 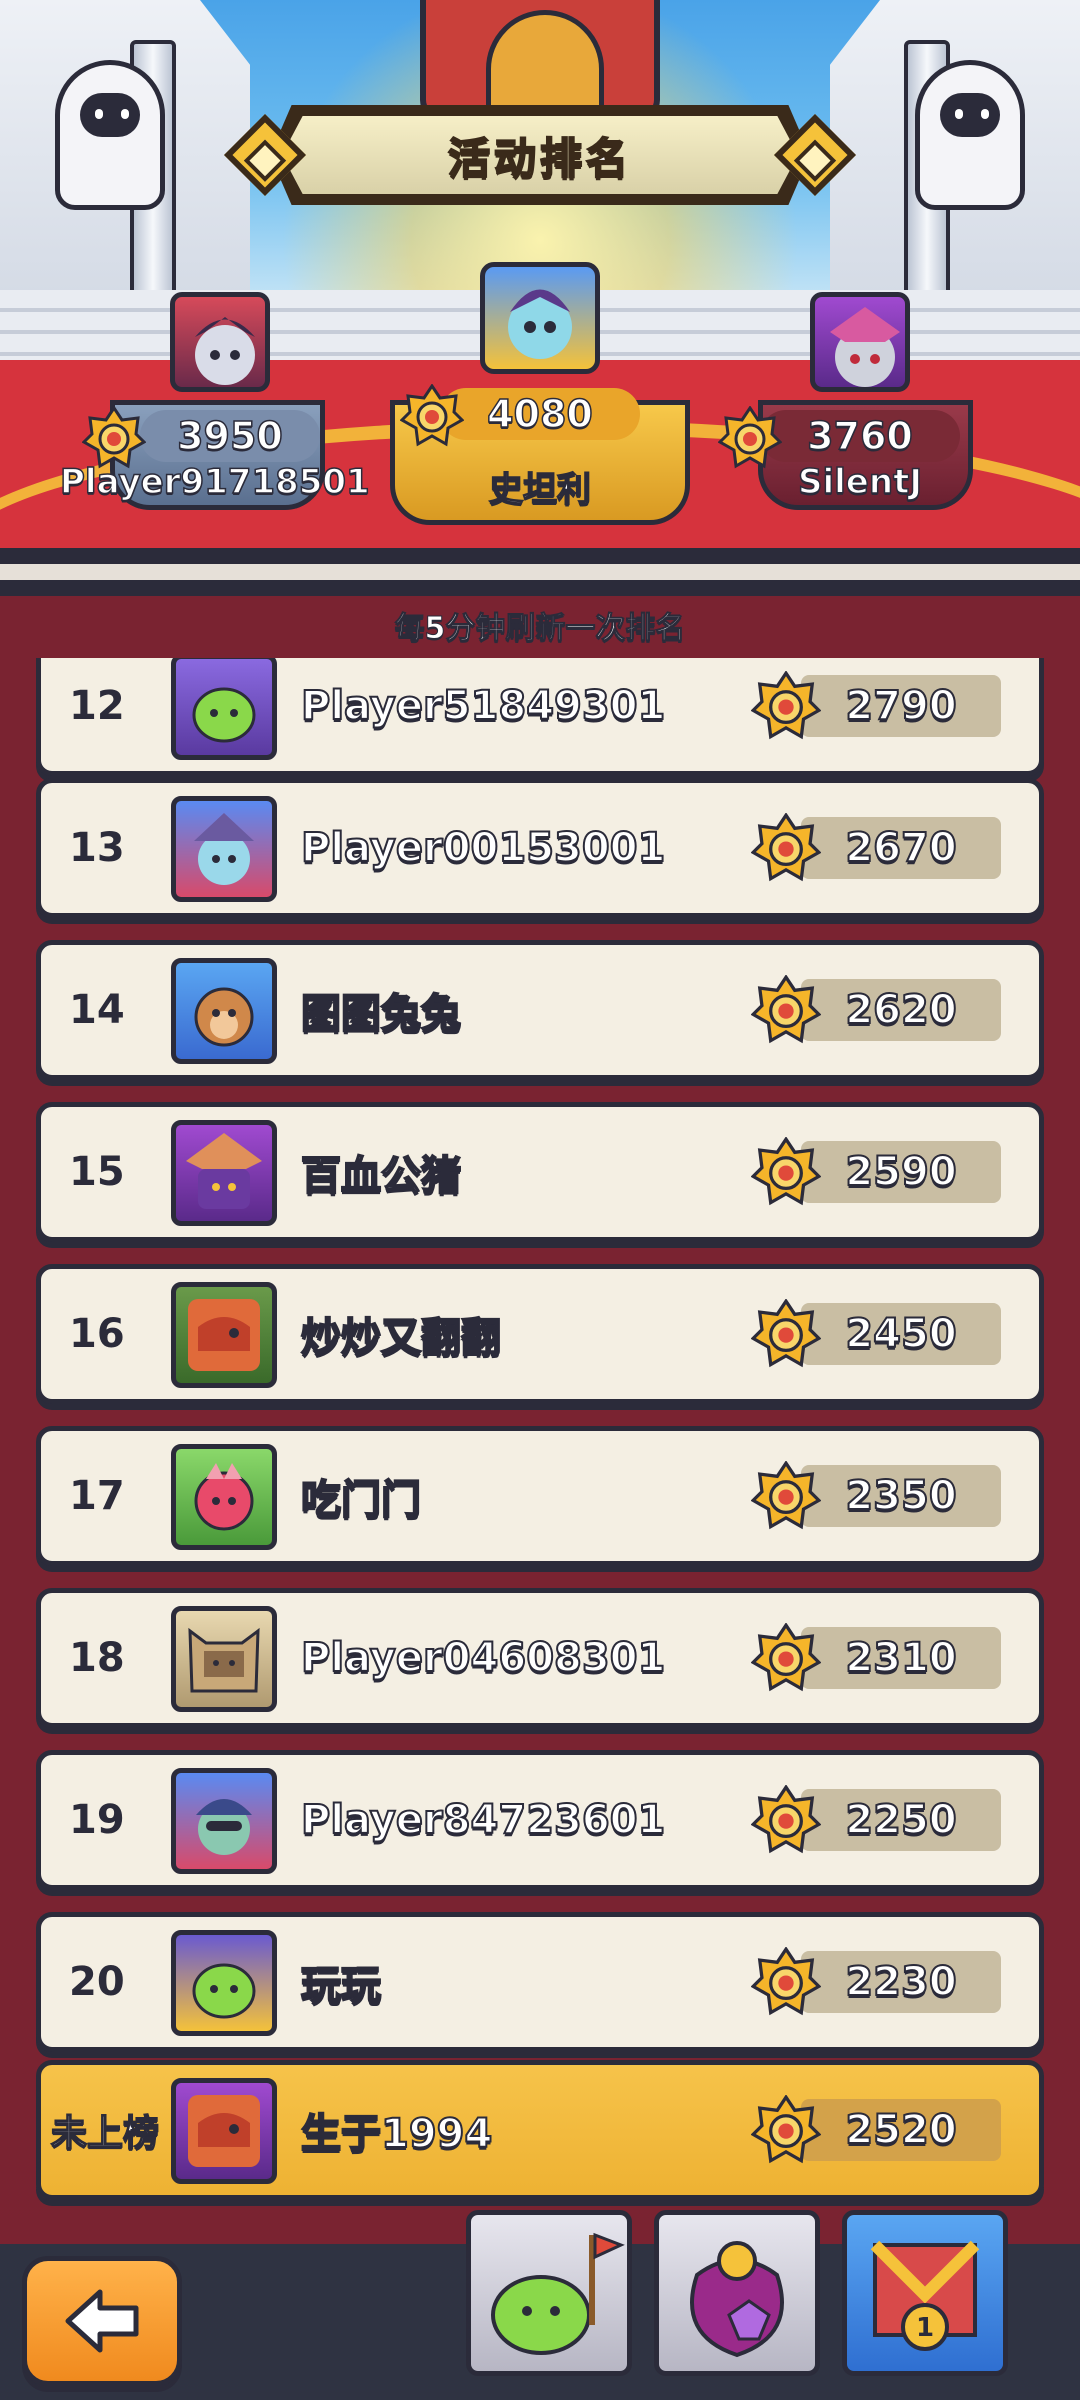 What do you see at coordinates (901, 1820) in the screenshot?
I see `player-score: 2250` at bounding box center [901, 1820].